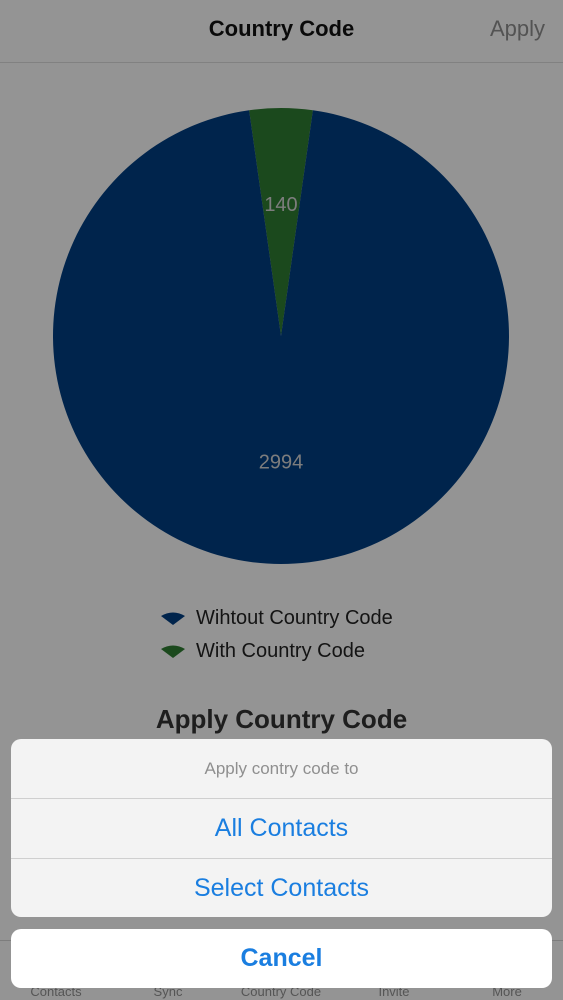 The width and height of the screenshot is (563, 1000). I want to click on all-contacts-button: All Contacts, so click(281, 829).